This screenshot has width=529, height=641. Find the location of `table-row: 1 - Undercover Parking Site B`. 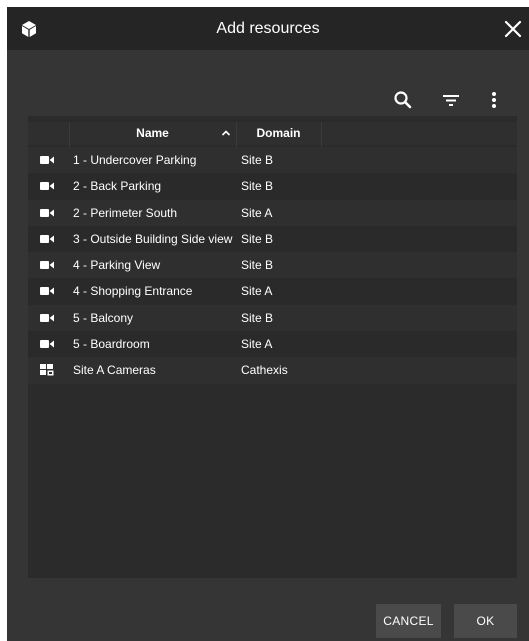

table-row: 1 - Undercover Parking Site B is located at coordinates (272, 160).